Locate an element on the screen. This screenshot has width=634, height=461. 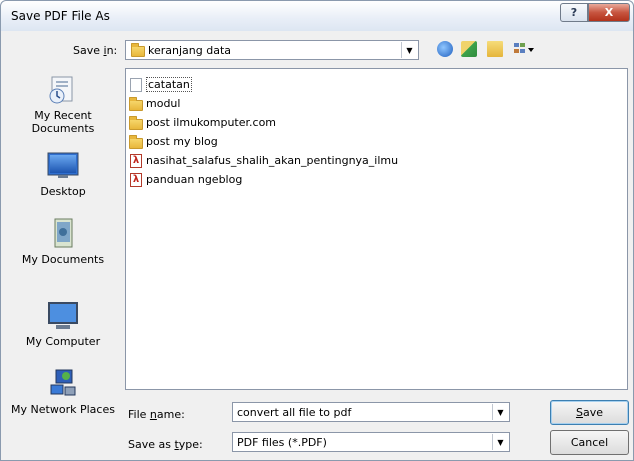
list-item-post-ilmukomputer: post ilmukomputer.com is located at coordinates (202, 122).